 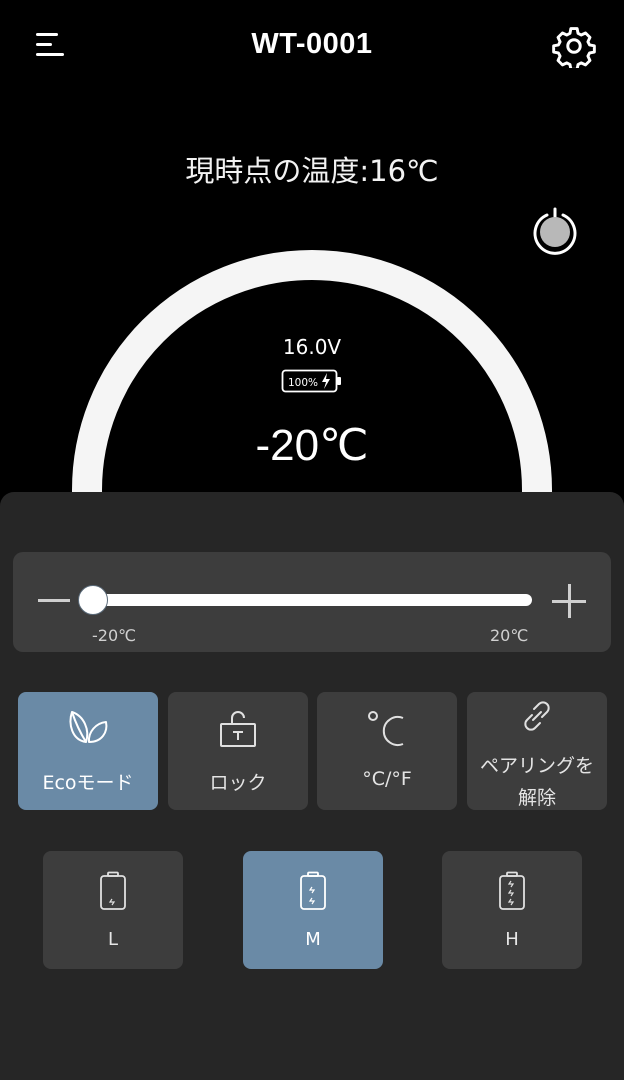 I want to click on temperature-slider-thumb, so click(x=93, y=600).